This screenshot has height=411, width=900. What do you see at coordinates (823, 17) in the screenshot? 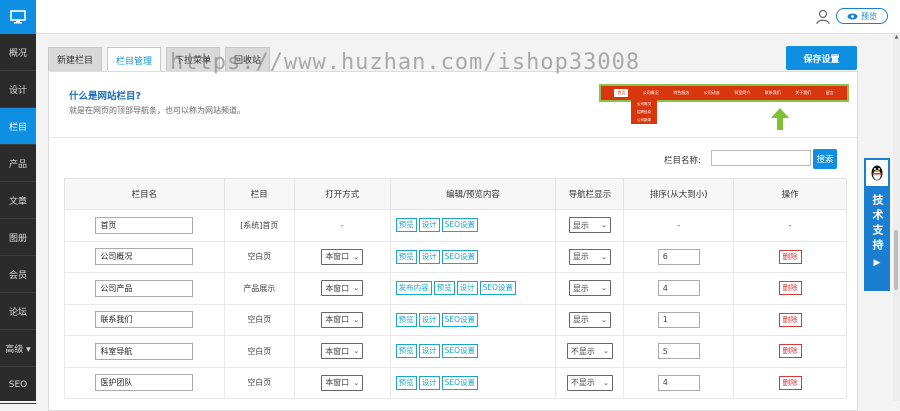
I see `user-icon` at bounding box center [823, 17].